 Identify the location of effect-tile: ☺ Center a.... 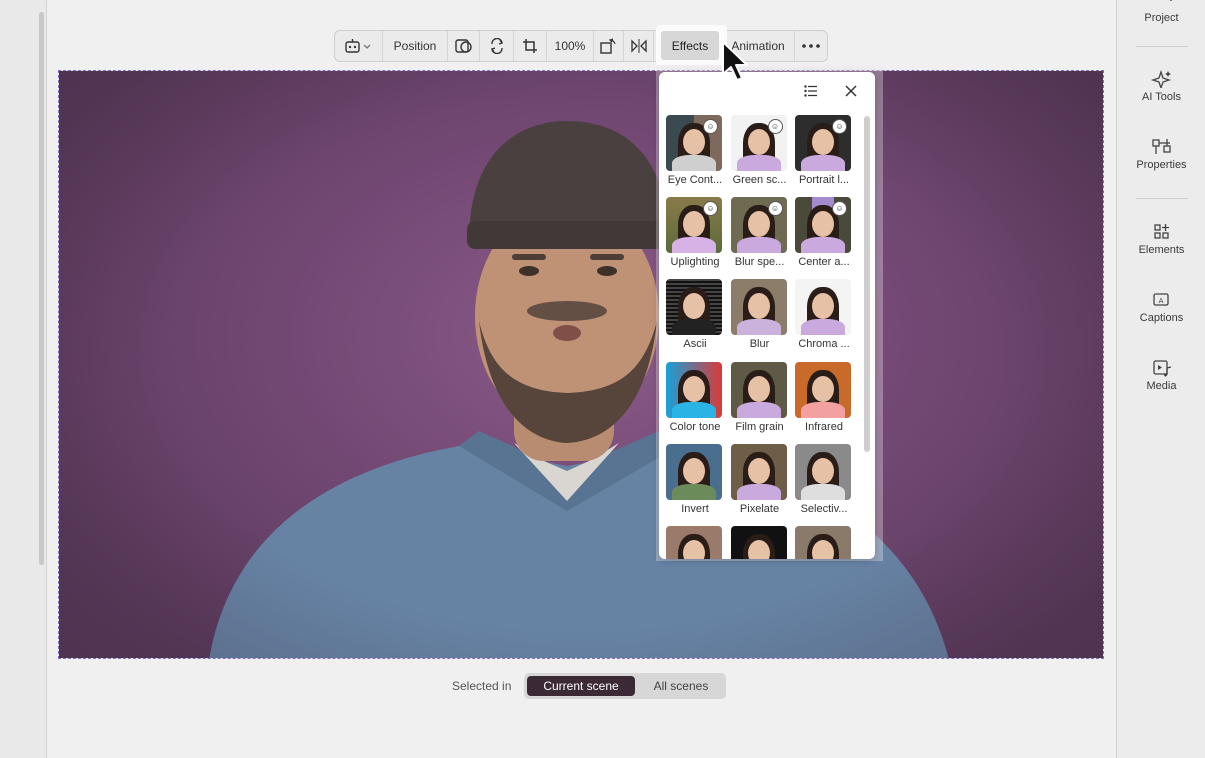
(824, 232).